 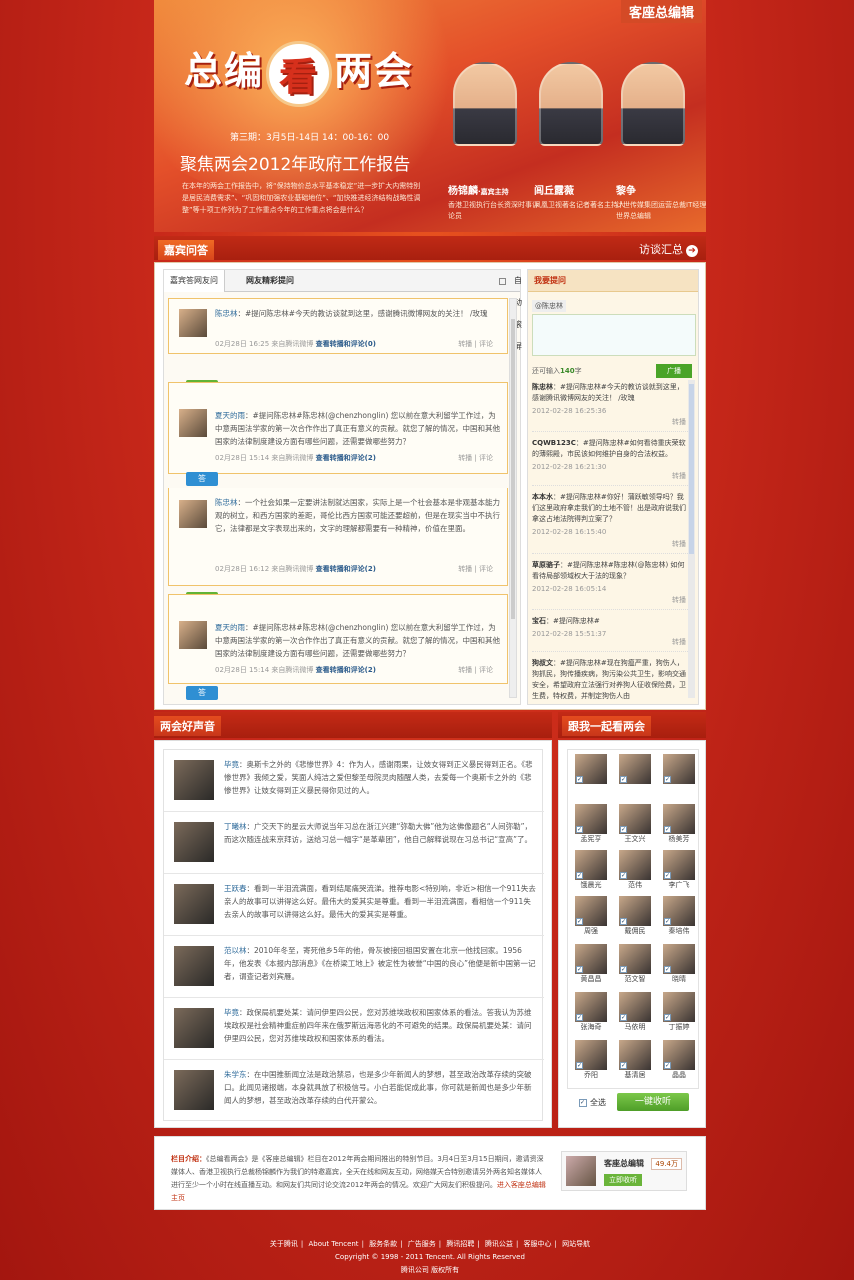 I want to click on question-author: 本本水, so click(x=542, y=497).